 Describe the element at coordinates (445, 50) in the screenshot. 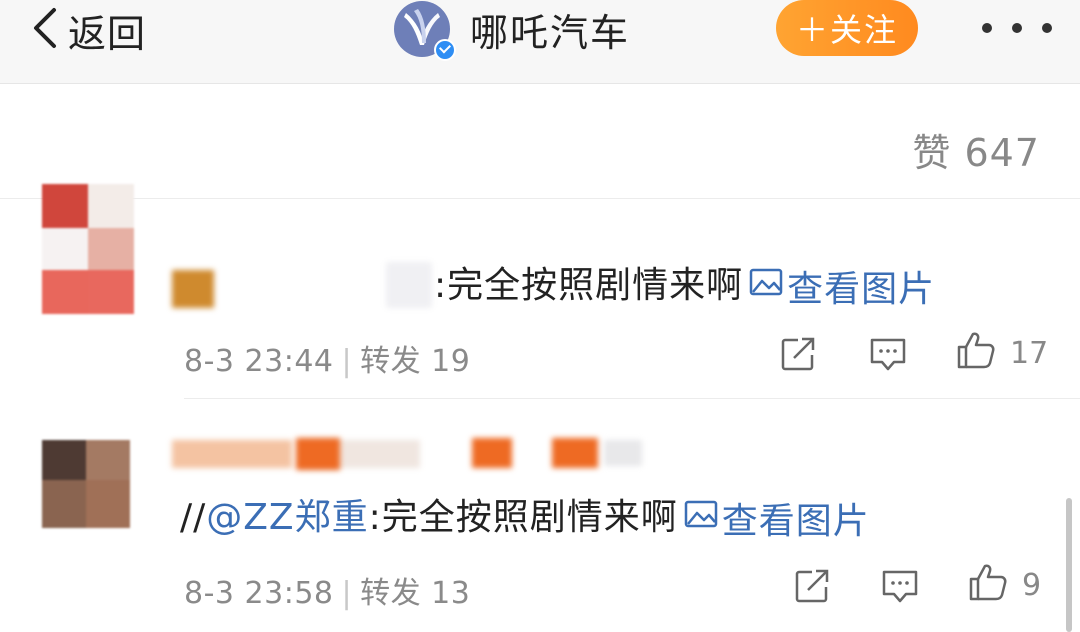

I see `verified-badge-icon` at that location.